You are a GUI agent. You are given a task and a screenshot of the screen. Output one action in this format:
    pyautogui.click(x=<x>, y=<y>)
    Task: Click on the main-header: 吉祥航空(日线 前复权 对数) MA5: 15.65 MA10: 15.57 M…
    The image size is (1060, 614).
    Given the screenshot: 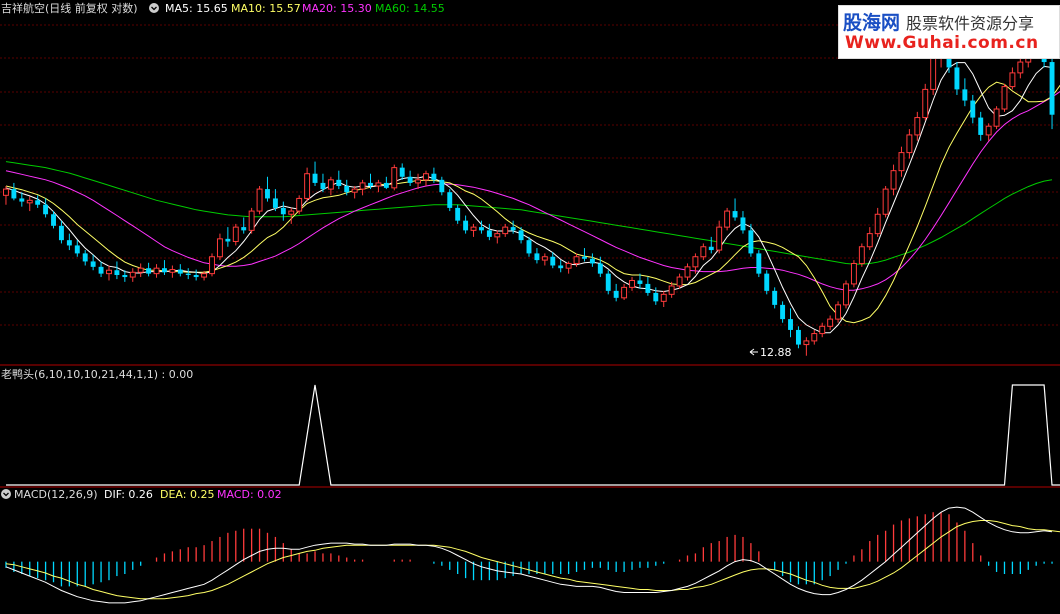 What is the action you would take?
    pyautogui.click(x=223, y=8)
    